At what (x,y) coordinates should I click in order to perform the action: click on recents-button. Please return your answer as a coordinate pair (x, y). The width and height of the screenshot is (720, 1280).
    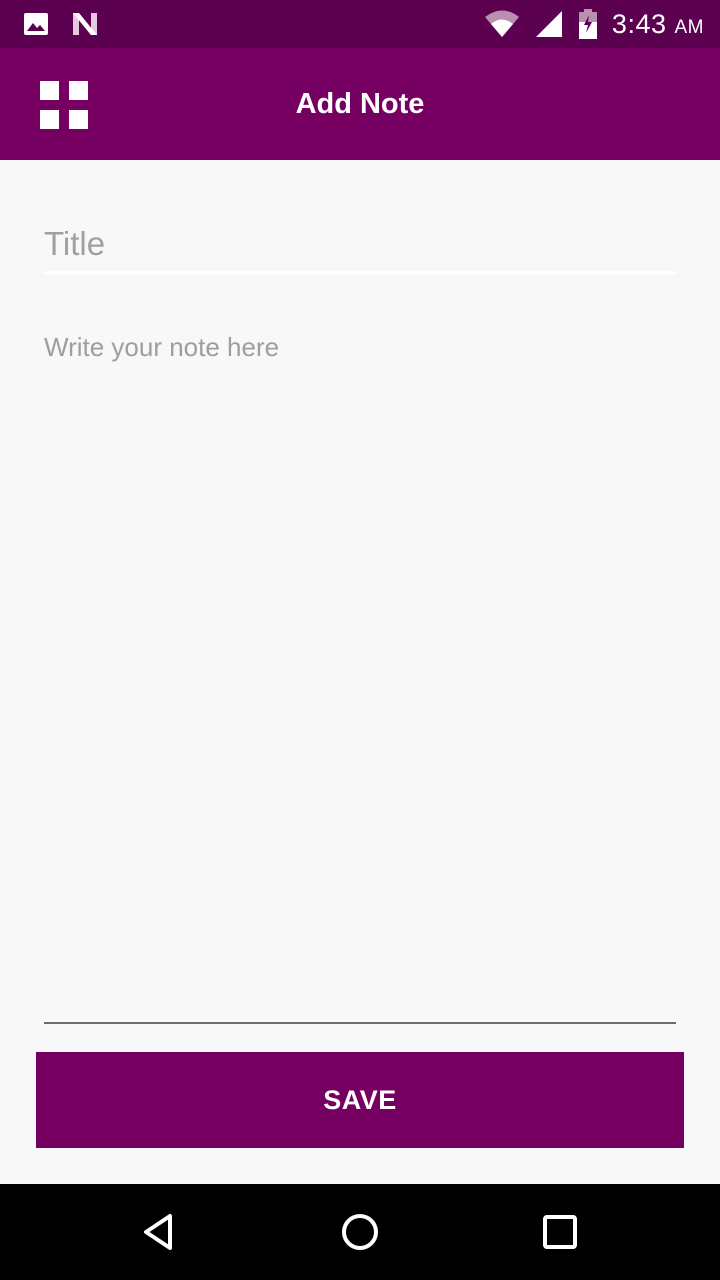
    Looking at the image, I should click on (560, 1232).